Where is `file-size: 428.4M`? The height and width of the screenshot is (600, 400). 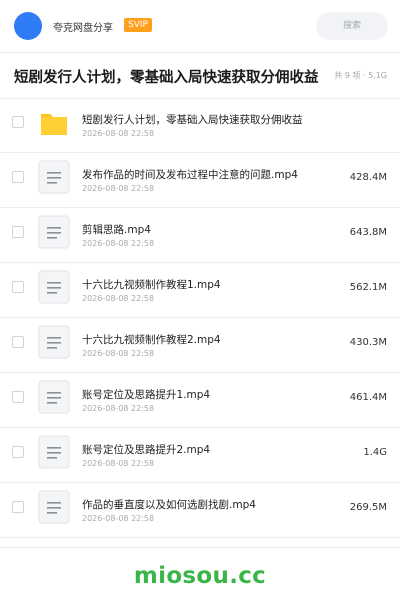 file-size: 428.4M is located at coordinates (368, 177).